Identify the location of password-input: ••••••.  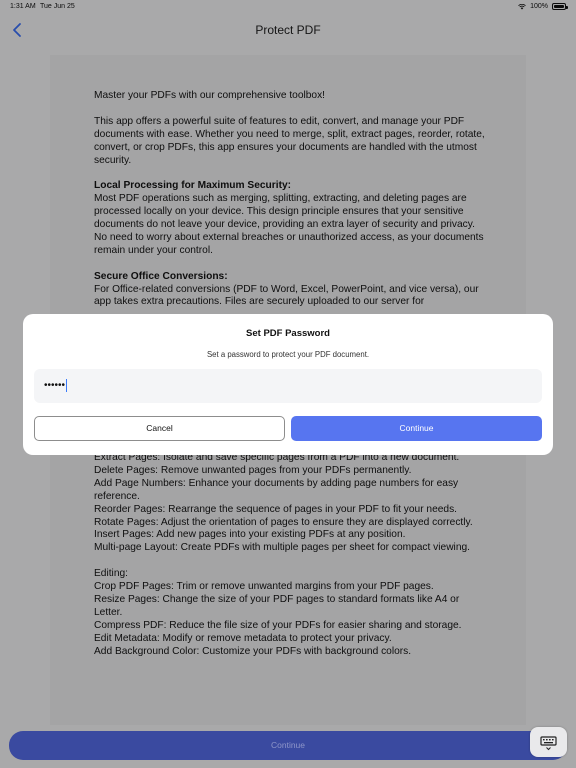
(288, 386).